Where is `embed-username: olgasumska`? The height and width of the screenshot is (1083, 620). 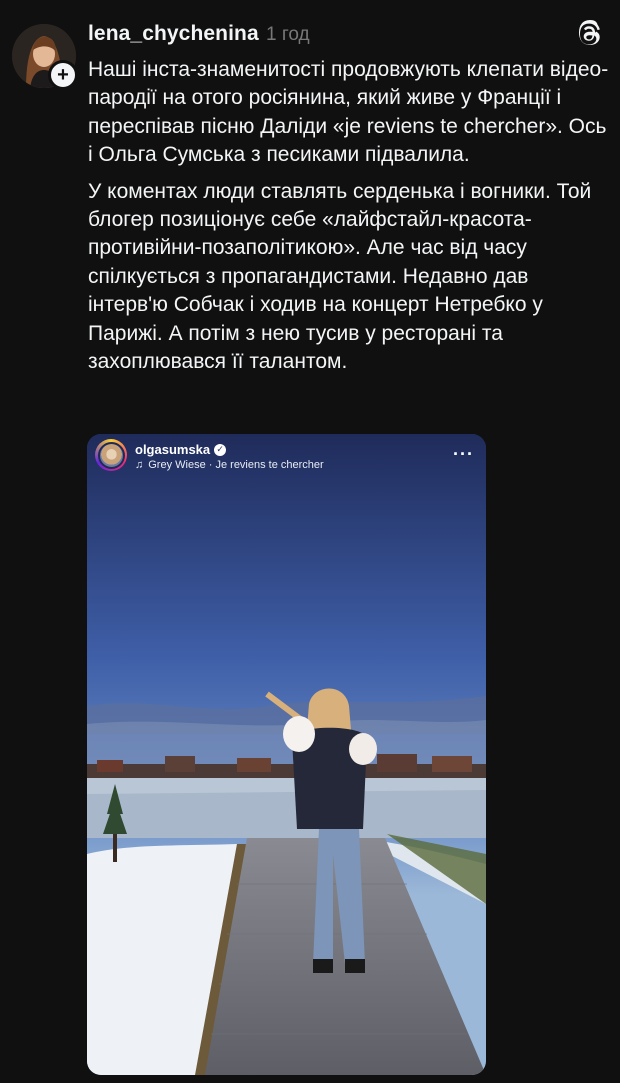
embed-username: olgasumska is located at coordinates (172, 449).